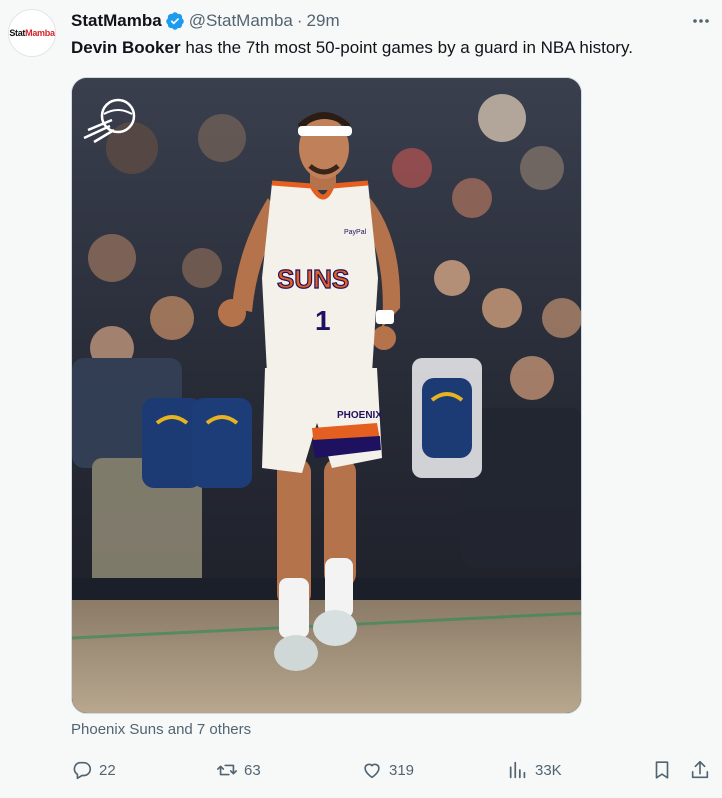 The image size is (722, 798). I want to click on jersey-text: SUNS, so click(313, 279).